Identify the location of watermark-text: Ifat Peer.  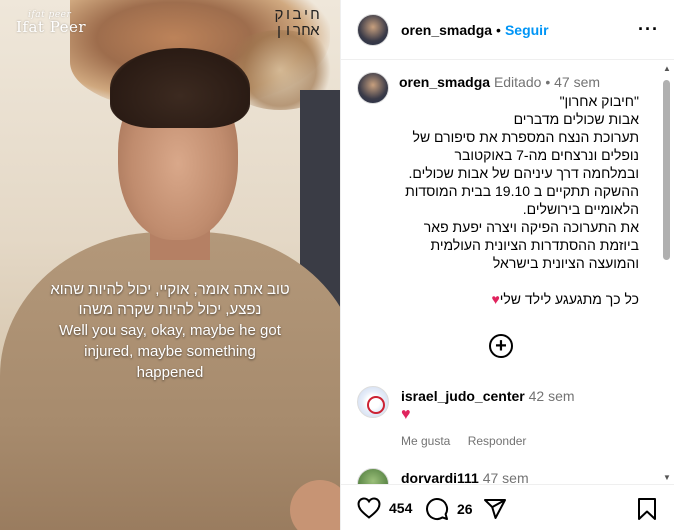
(51, 27).